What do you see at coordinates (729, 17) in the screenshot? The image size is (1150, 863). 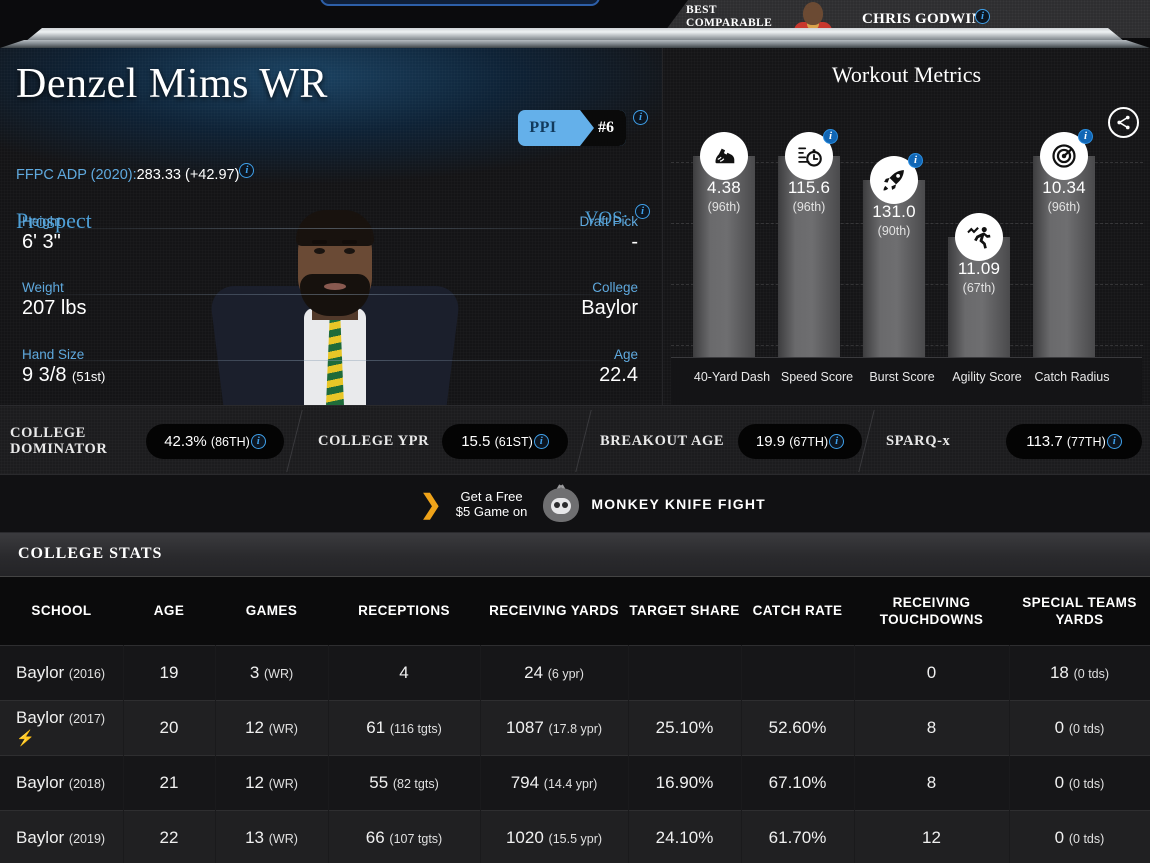 I see `best-comparable-label: BEST COMPARABLE` at bounding box center [729, 17].